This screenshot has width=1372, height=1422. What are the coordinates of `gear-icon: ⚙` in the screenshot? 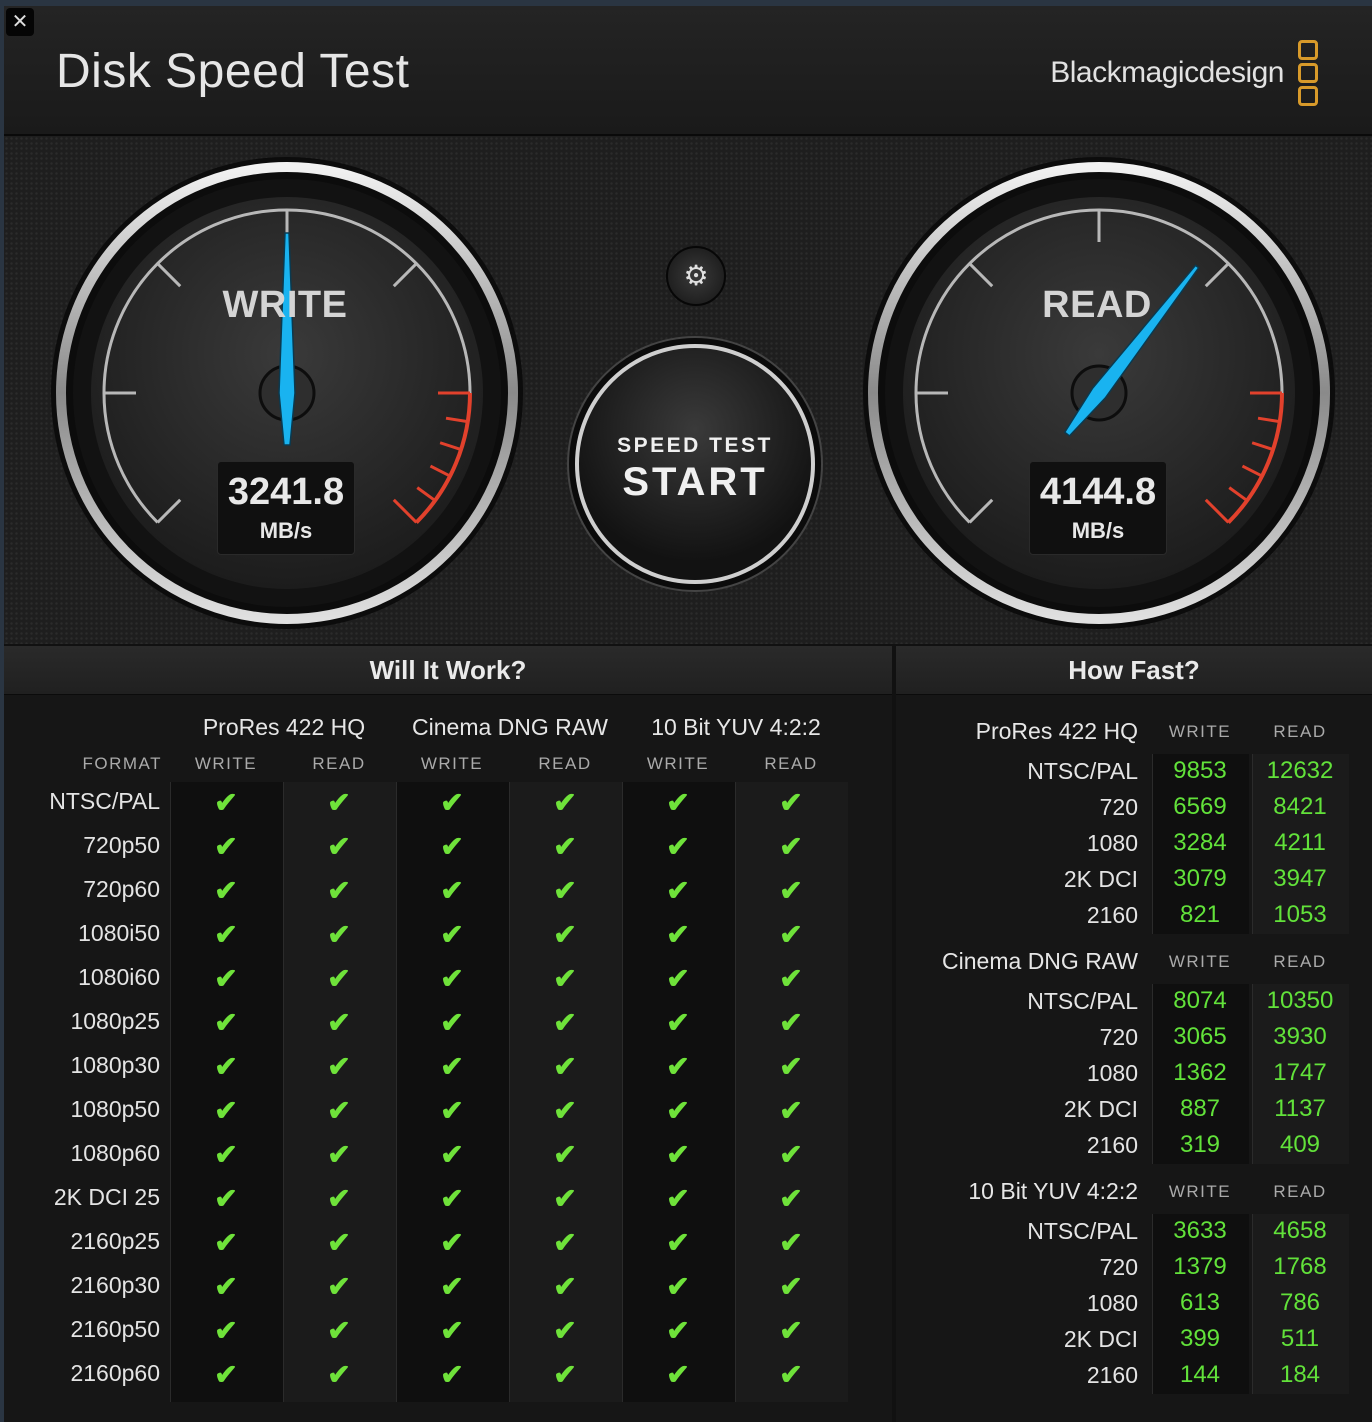 It's located at (696, 275).